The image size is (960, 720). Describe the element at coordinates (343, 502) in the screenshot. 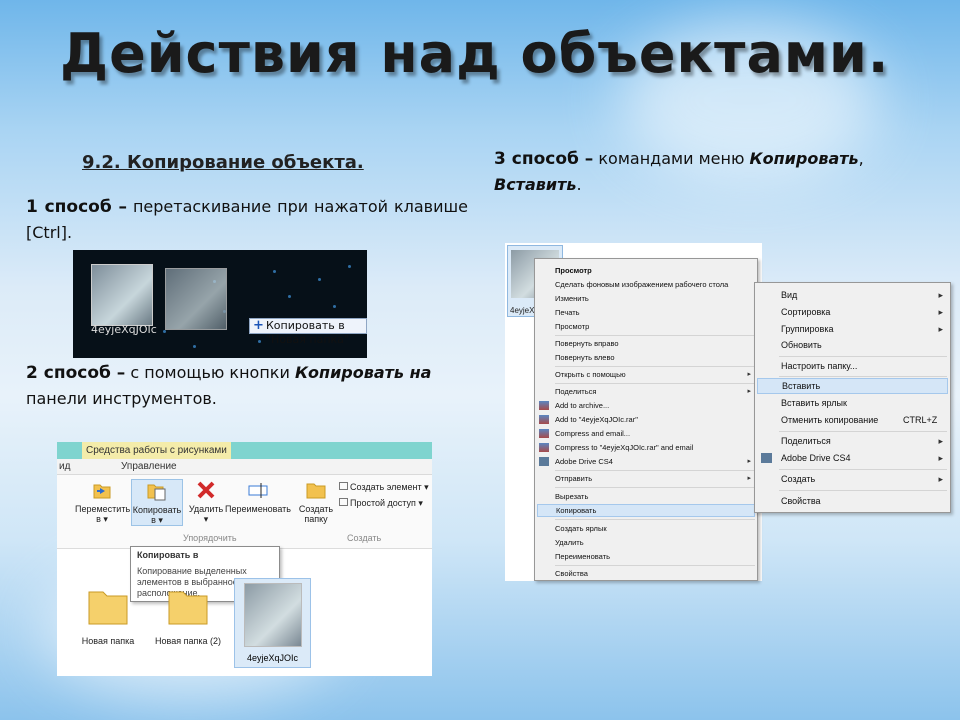

I see `easy-access-icon` at that location.